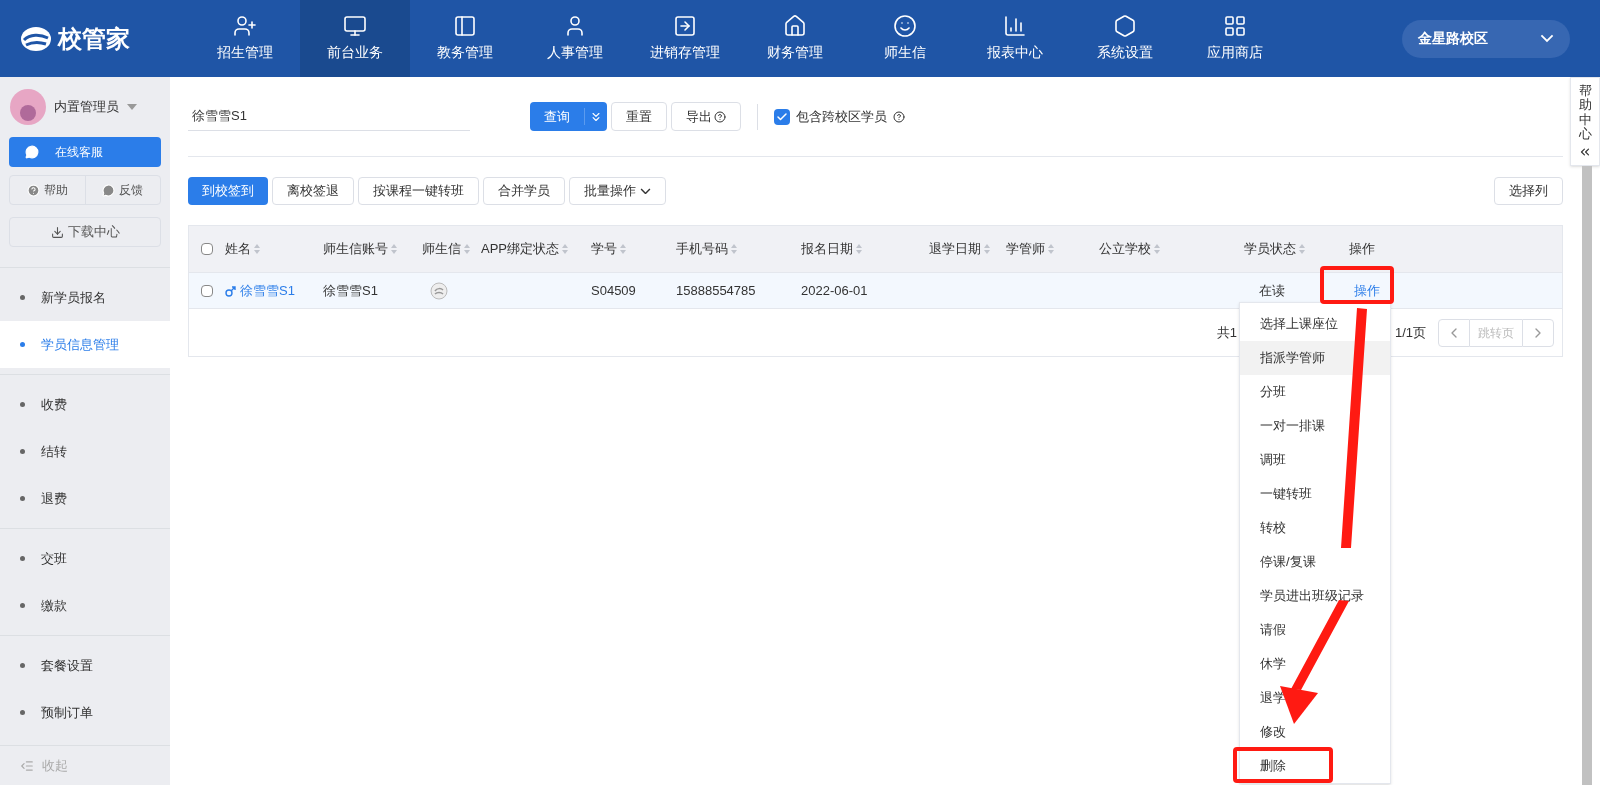 Image resolution: width=1600 pixels, height=785 pixels. Describe the element at coordinates (613, 290) in the screenshot. I see `table-cell: S04509` at that location.